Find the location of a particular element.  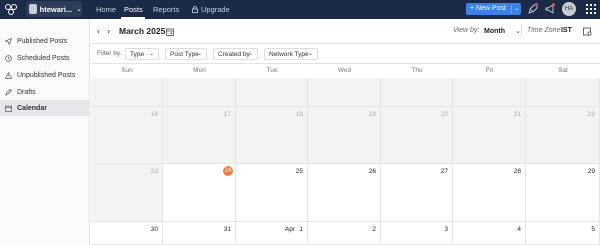

calendar-day-cell: Apr 1 is located at coordinates (272, 233).